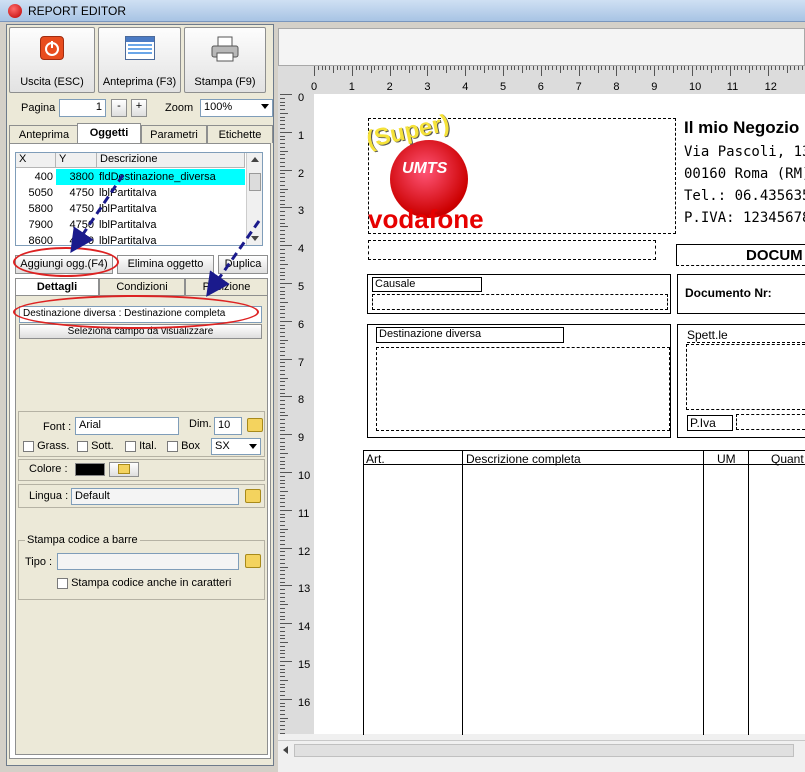  Describe the element at coordinates (520, 302) in the screenshot. I see `causale-field` at that location.